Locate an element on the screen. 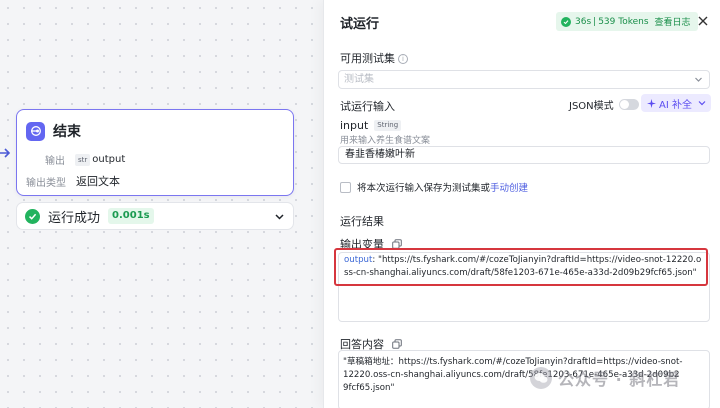 This screenshot has height=408, width=720. run-input-label: 试运行输入 is located at coordinates (367, 106).